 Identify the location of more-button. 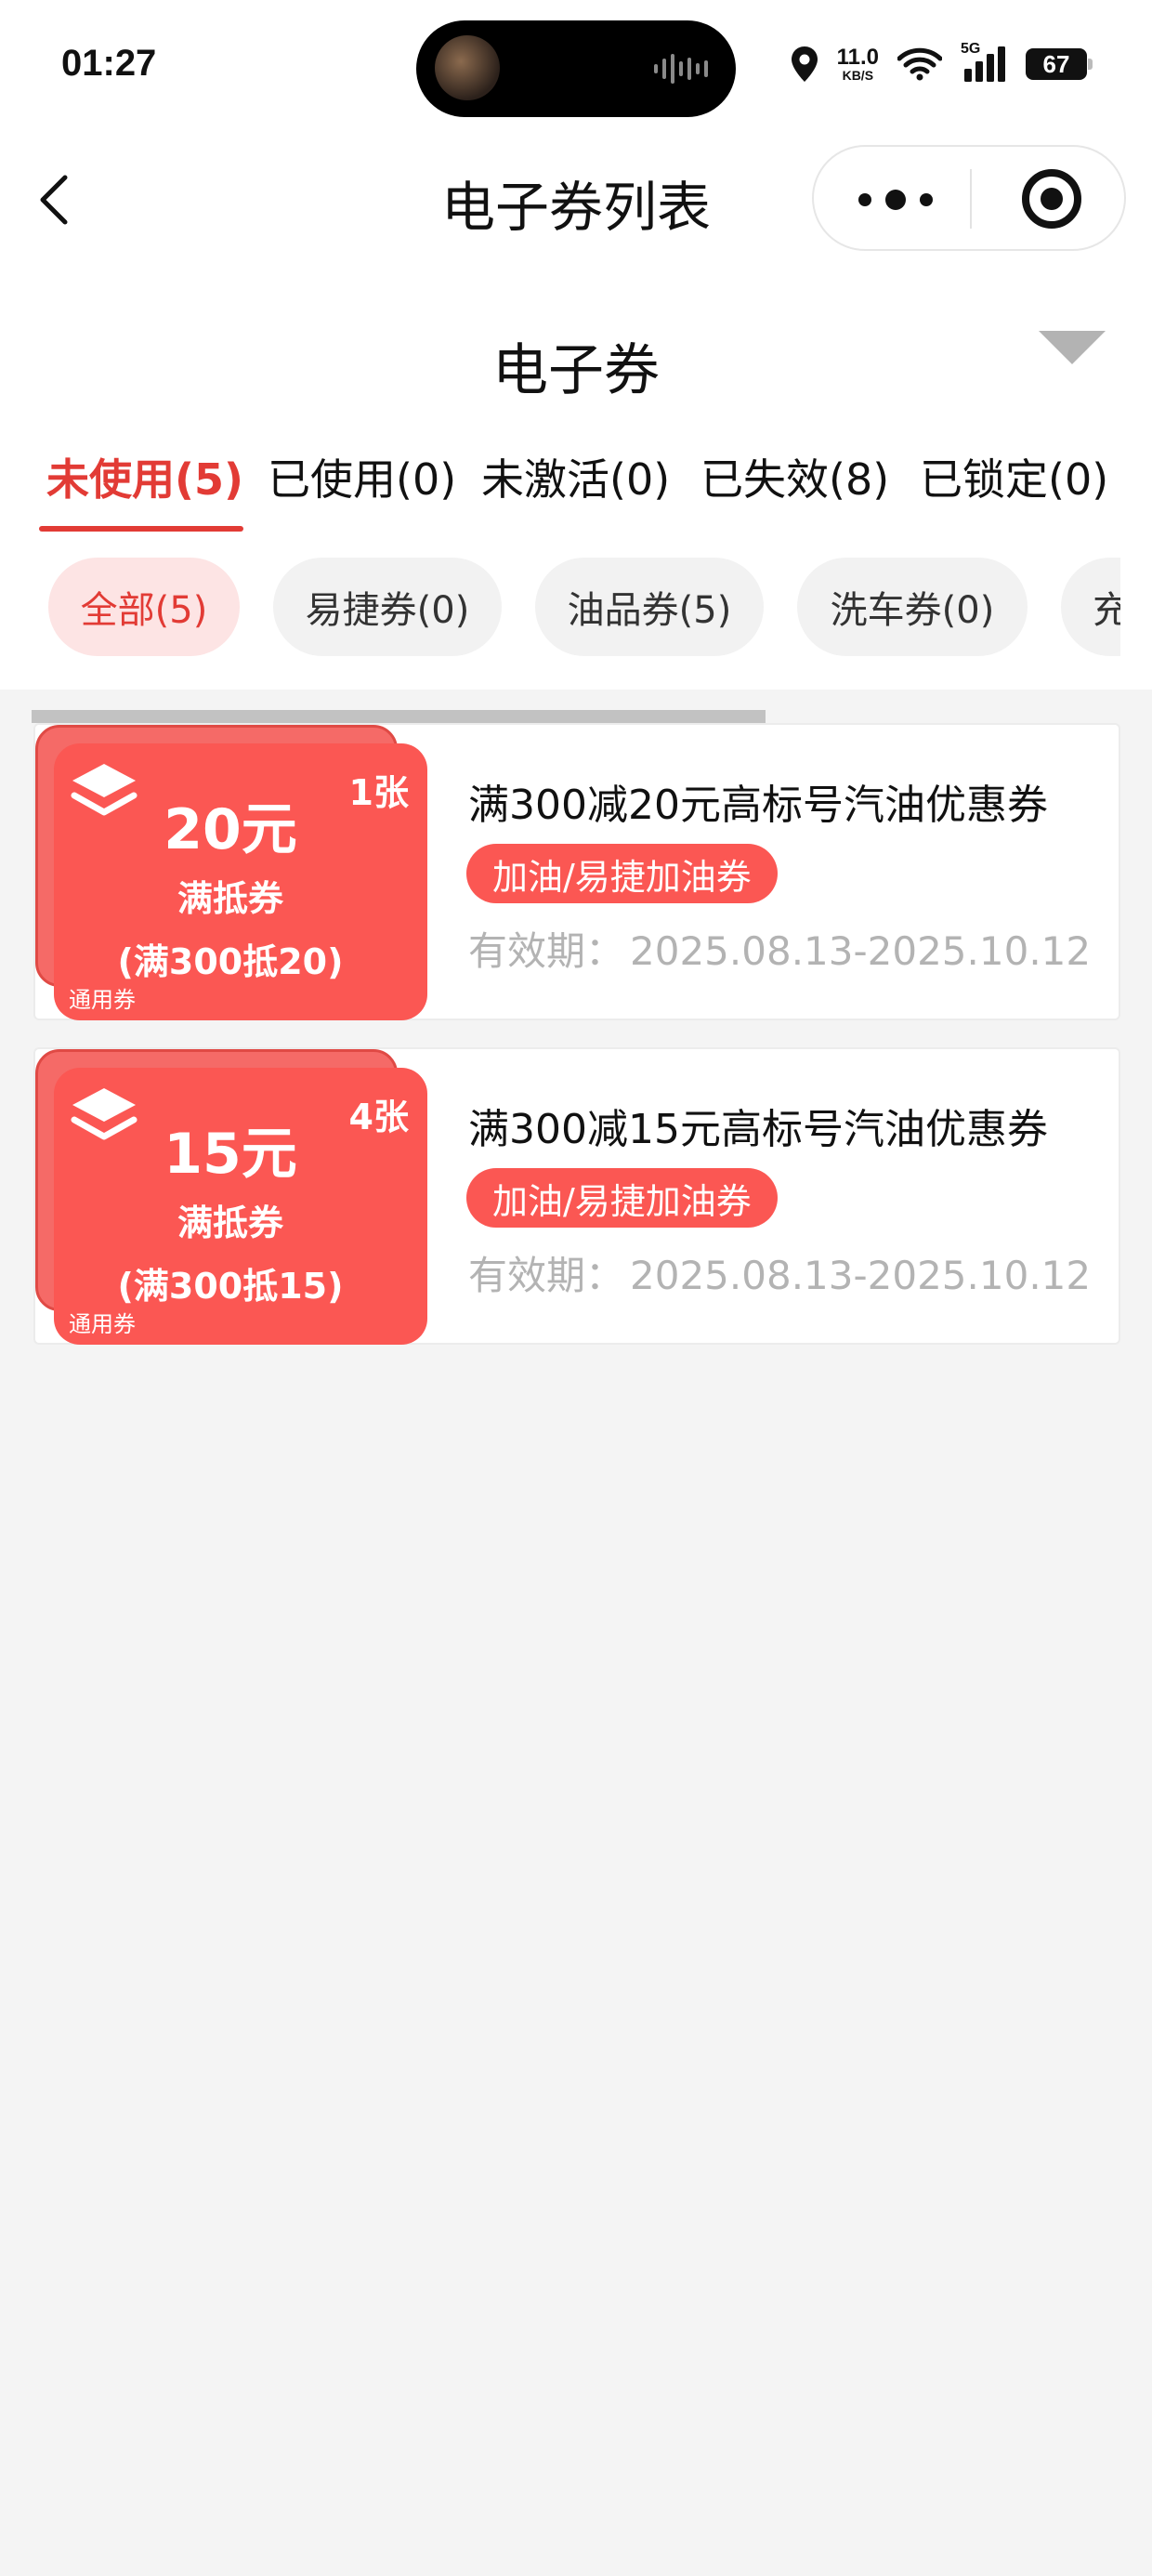
(895, 200).